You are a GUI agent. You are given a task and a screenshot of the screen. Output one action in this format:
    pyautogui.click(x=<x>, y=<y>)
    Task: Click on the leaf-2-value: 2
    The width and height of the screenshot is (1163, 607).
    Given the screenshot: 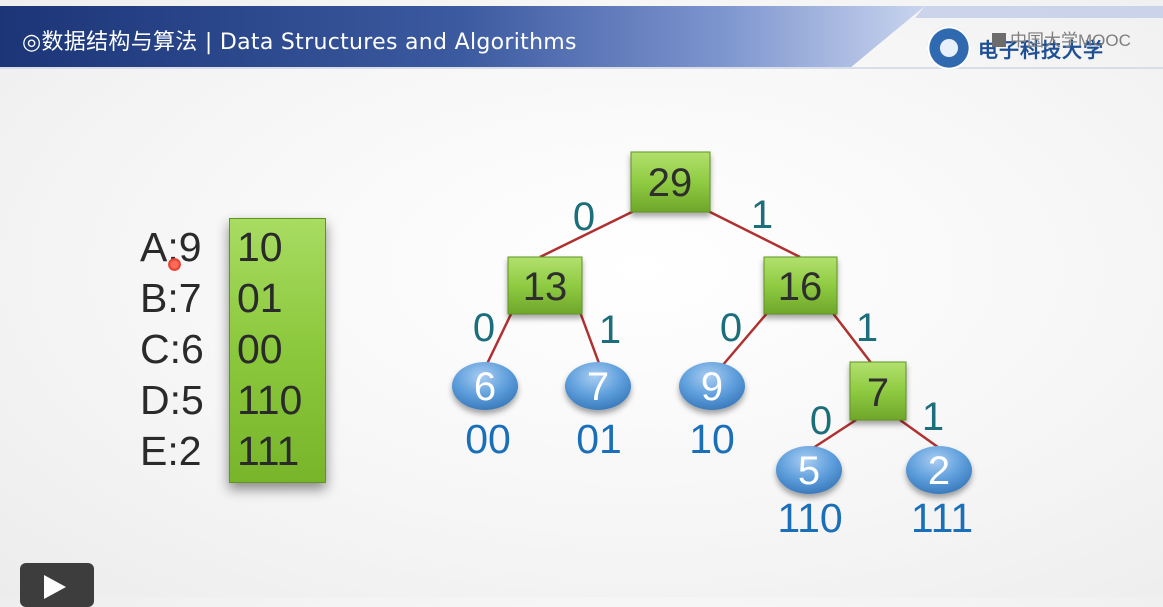 What is the action you would take?
    pyautogui.click(x=939, y=471)
    